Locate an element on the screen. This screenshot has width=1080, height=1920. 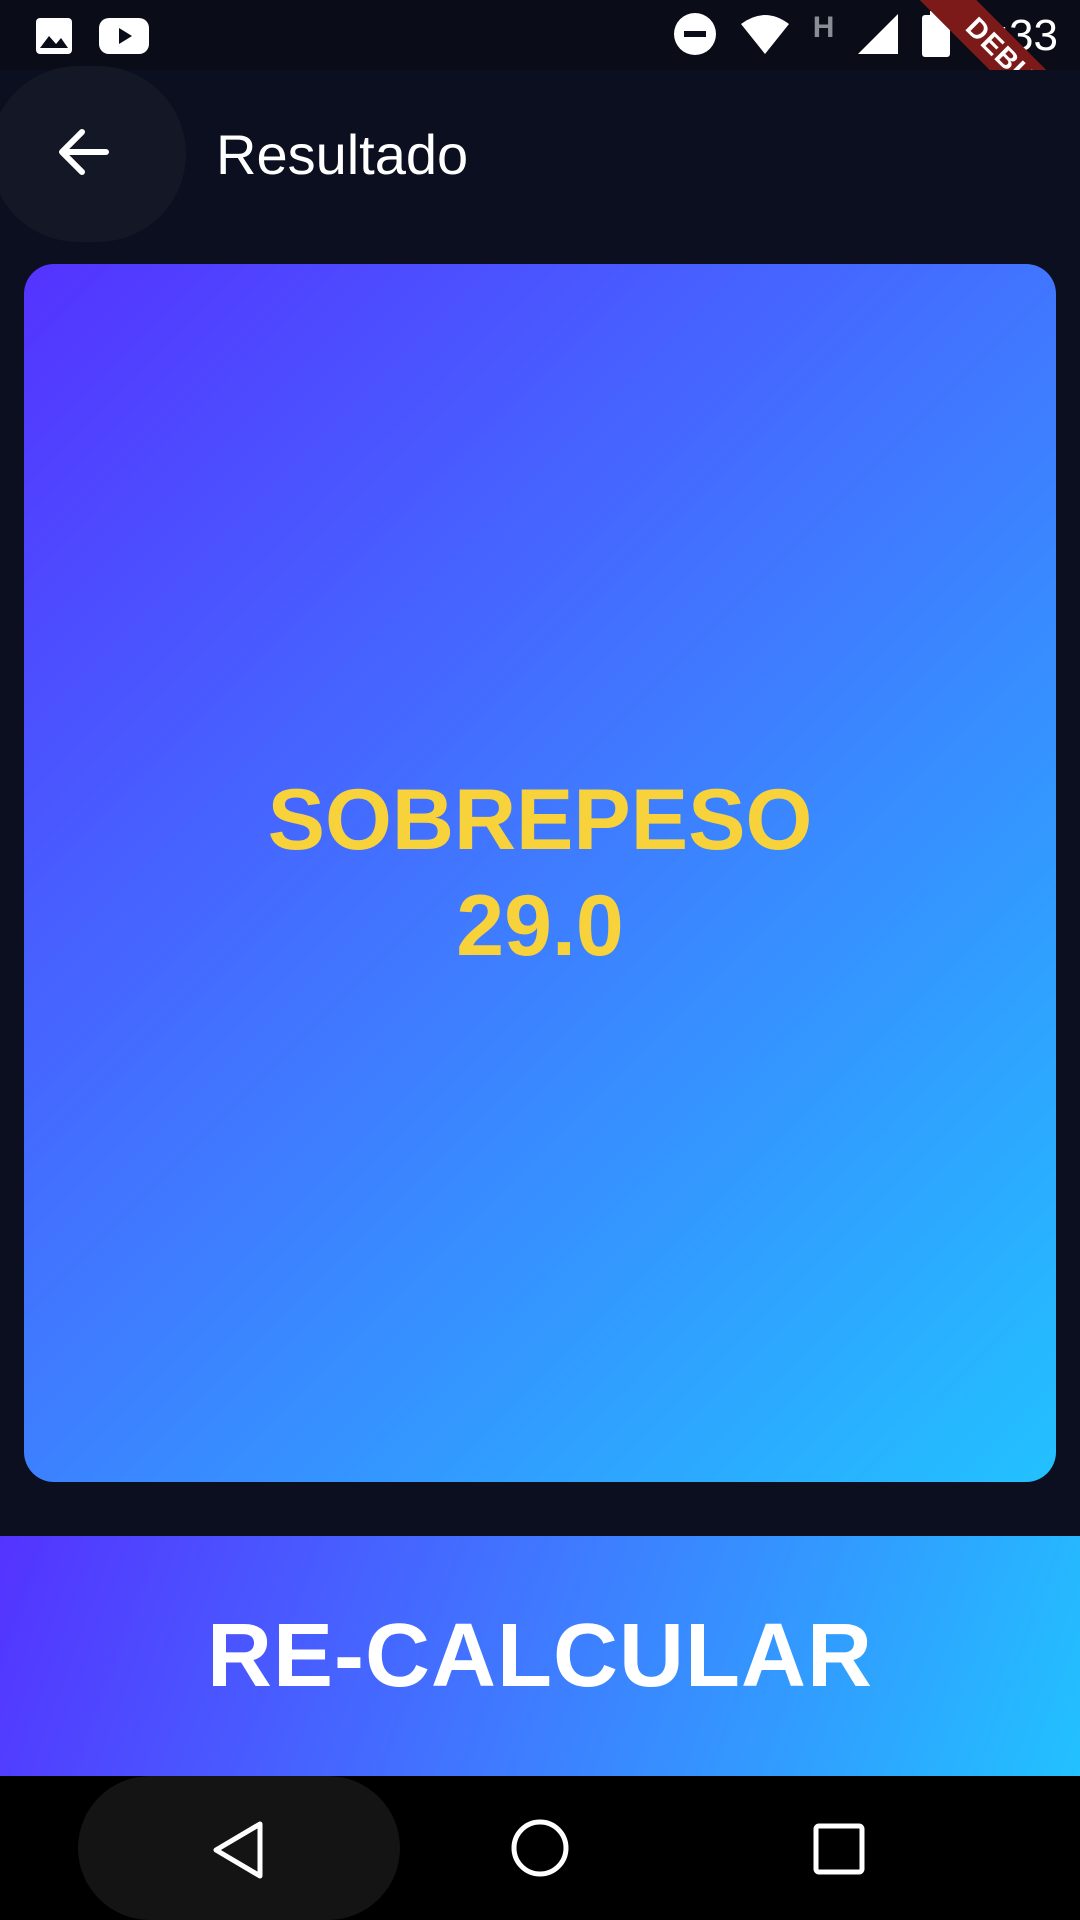
app-bar: Resultado is located at coordinates (540, 156).